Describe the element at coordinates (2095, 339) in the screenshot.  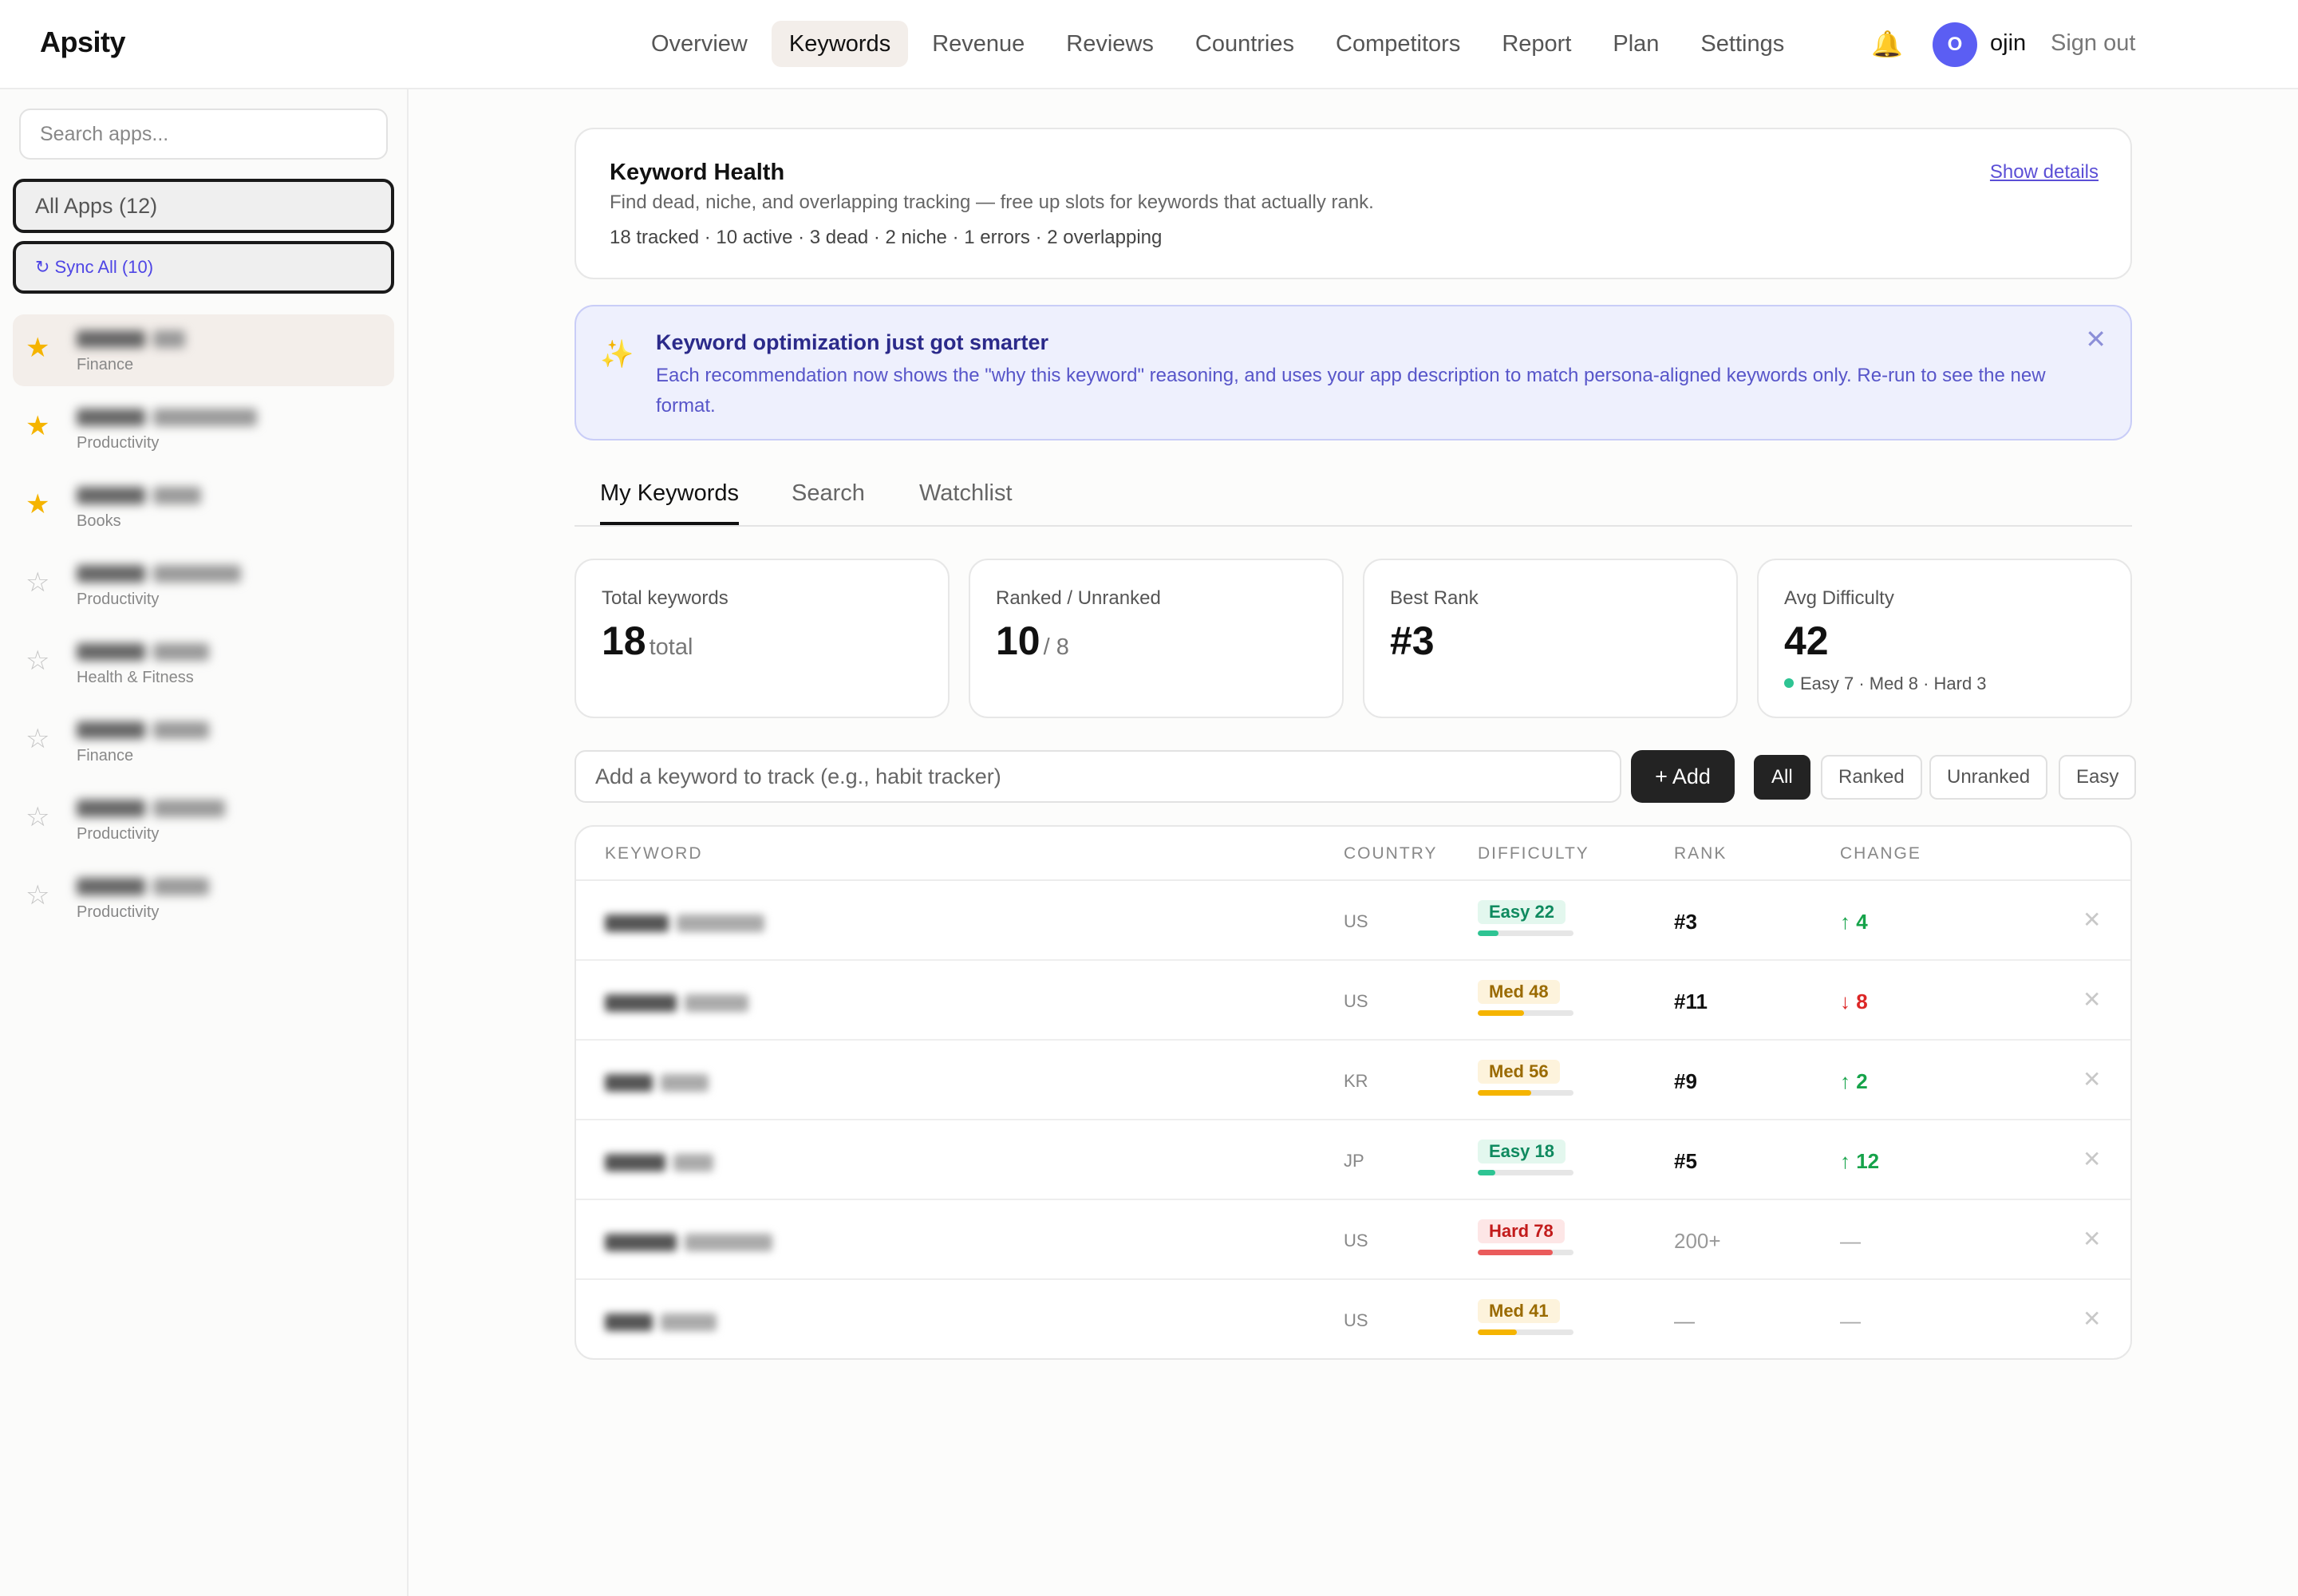
I see `close-icon: ✕` at that location.